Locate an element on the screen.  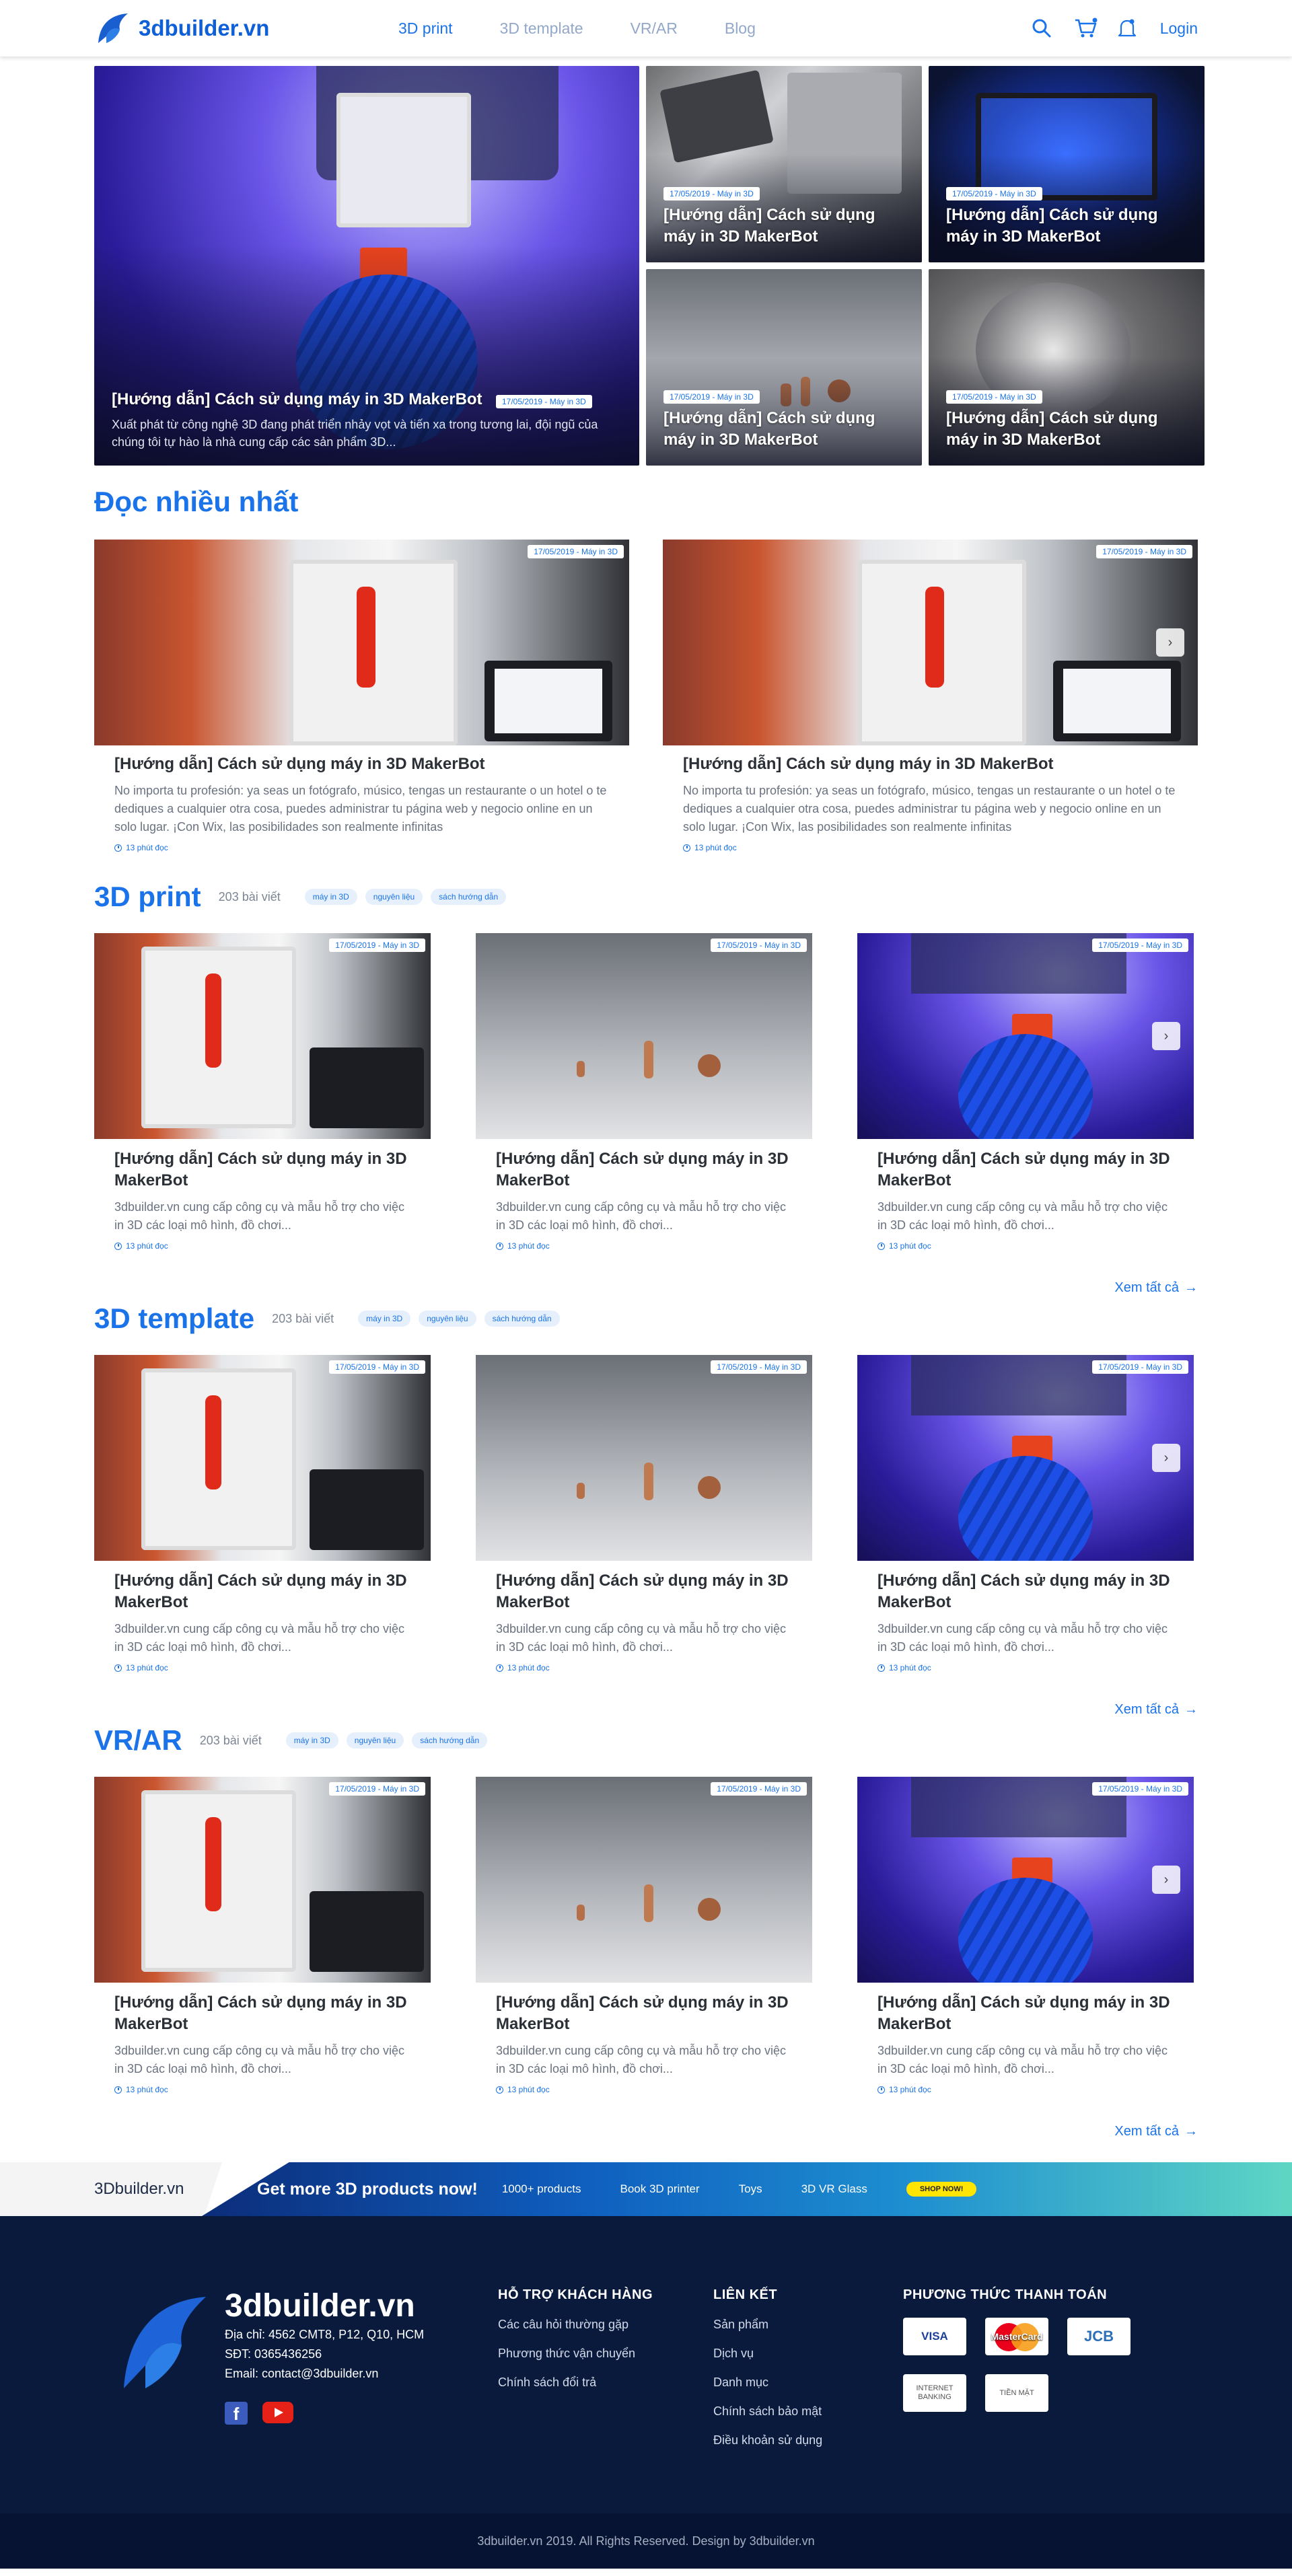
footer-link: Điều khoản sử dụng is located at coordinates (808, 2440).